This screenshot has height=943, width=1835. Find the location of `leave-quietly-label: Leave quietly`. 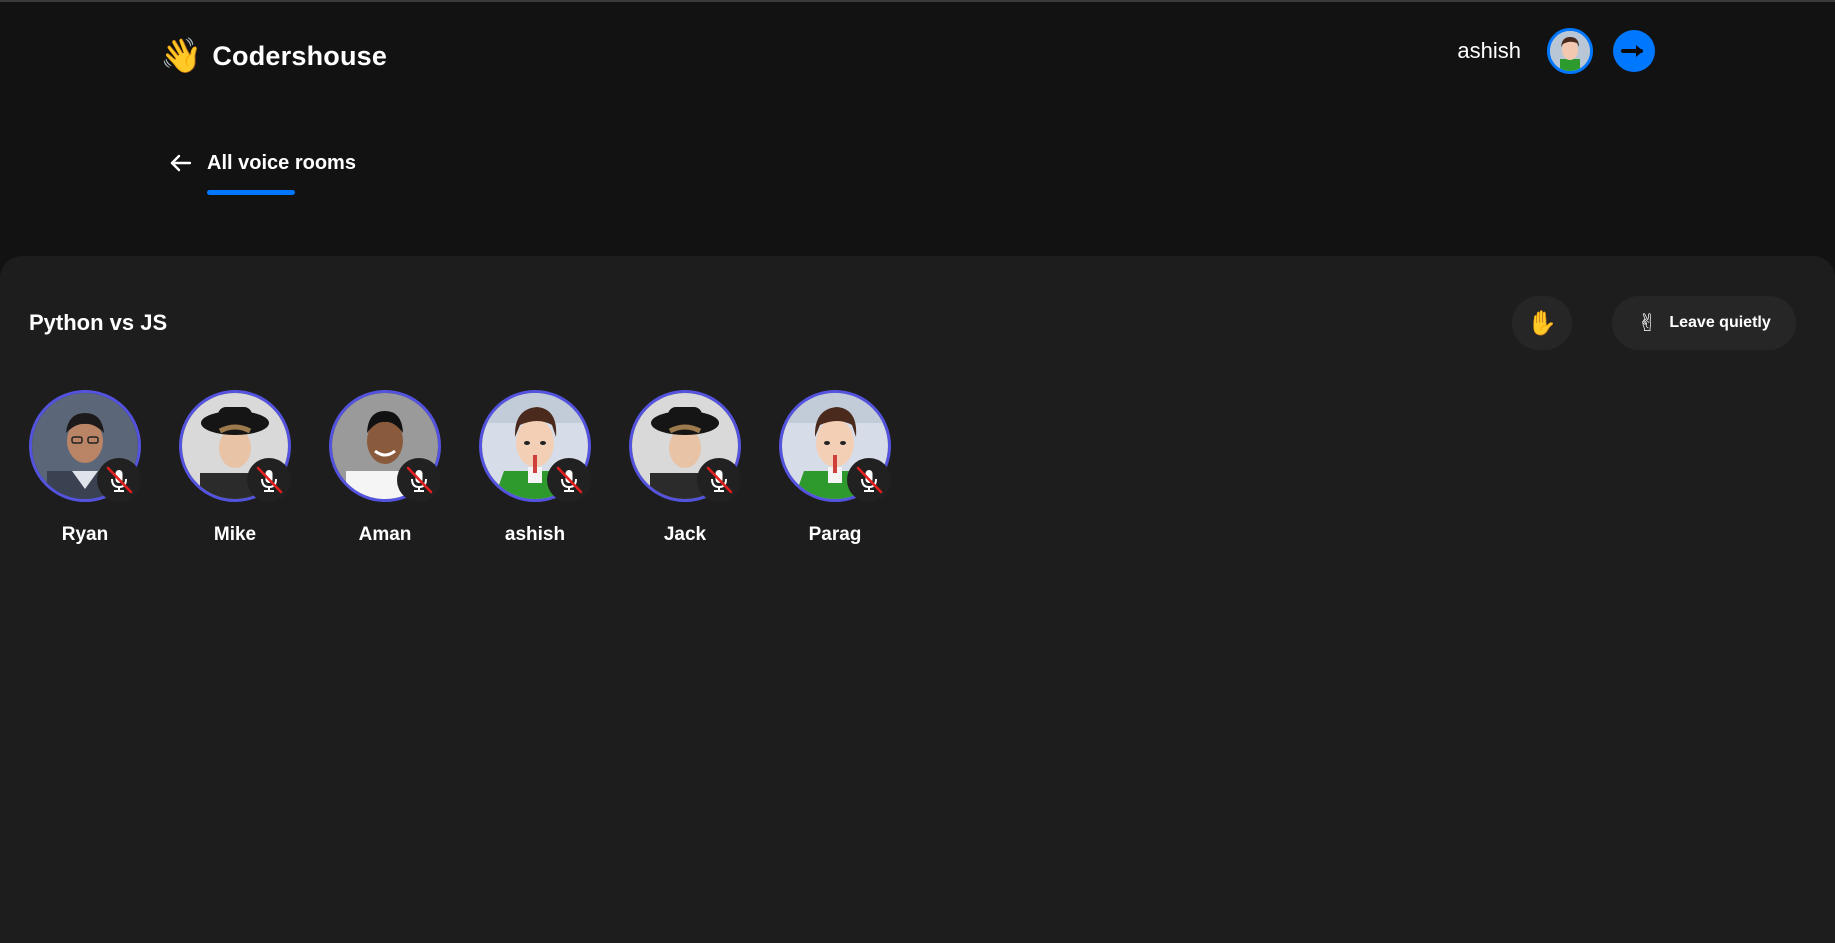

leave-quietly-label: Leave quietly is located at coordinates (1720, 322).